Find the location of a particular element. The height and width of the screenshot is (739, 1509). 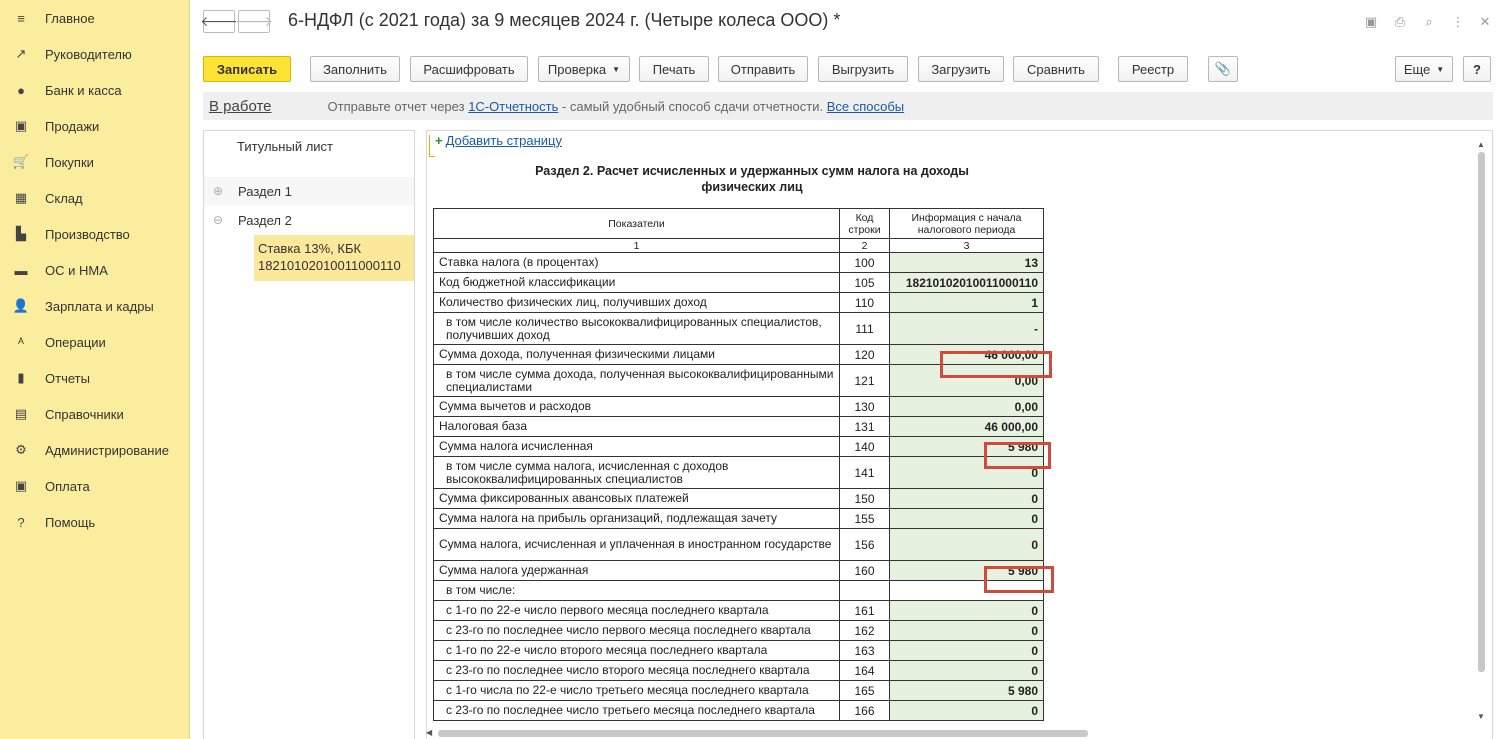

row-value: 0,00 is located at coordinates (966, 406).